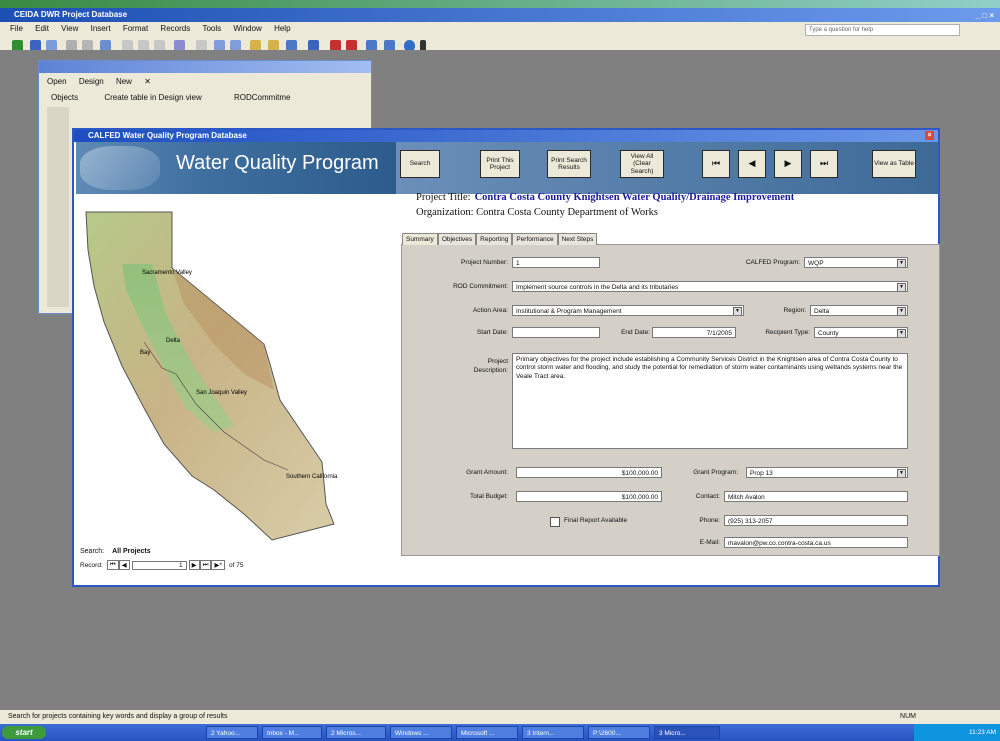 The image size is (1000, 741). Describe the element at coordinates (788, 164) in the screenshot. I see `next-record-button: ▶` at that location.